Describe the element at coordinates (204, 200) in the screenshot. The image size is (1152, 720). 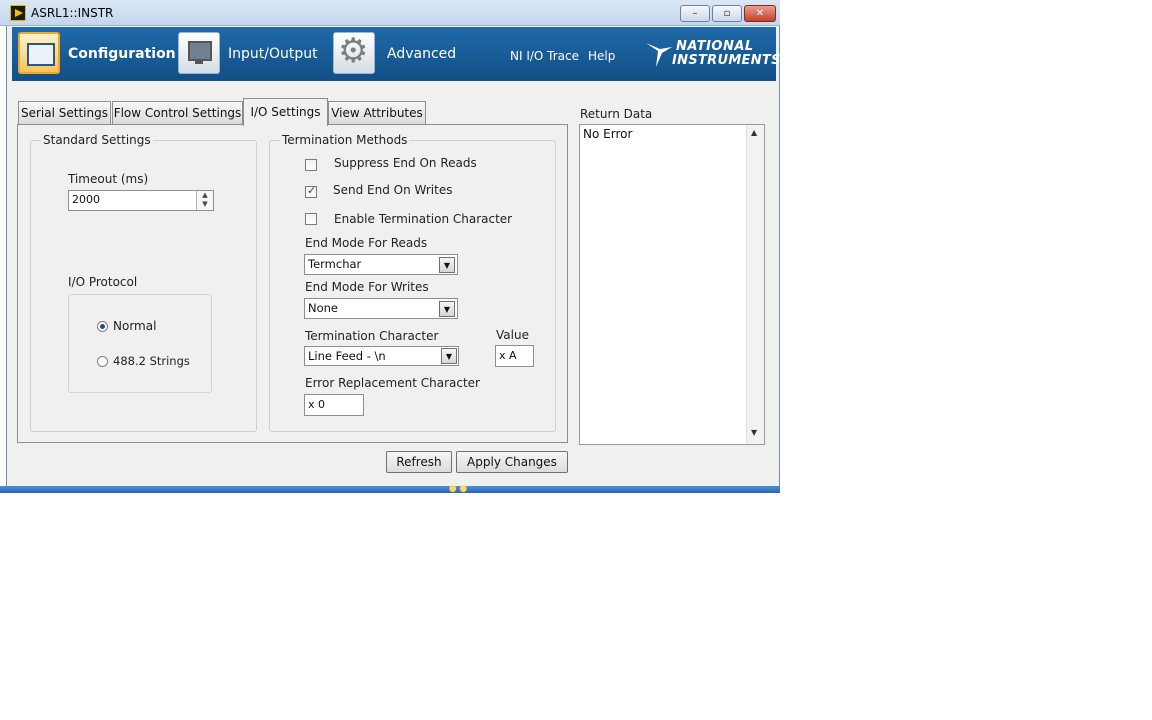
I see `timeout-stepper: ▲ ▼` at that location.